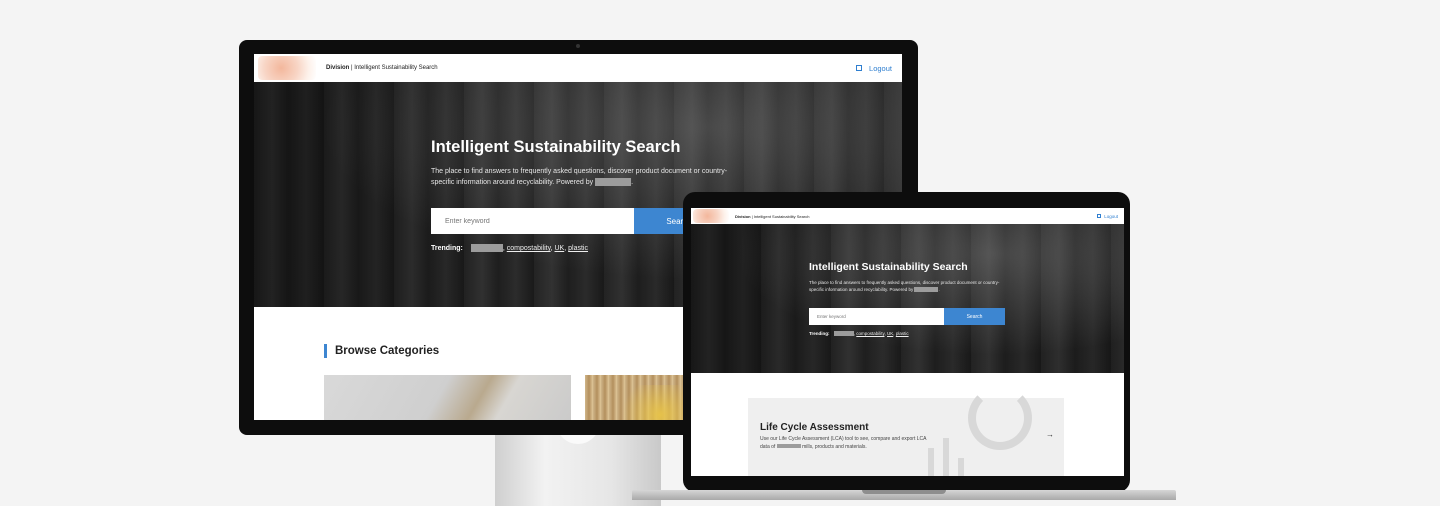 This screenshot has width=1440, height=506. I want to click on category-card-image, so click(447, 397).